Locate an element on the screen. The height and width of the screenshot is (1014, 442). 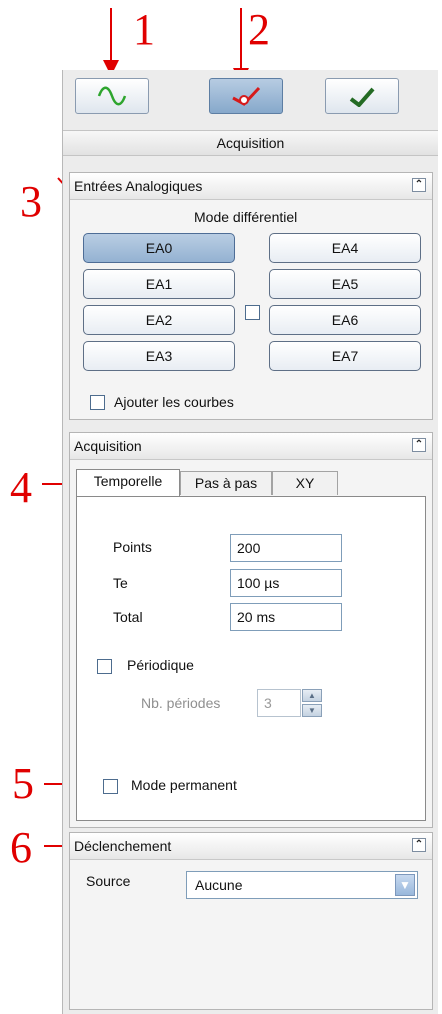
acquisition-settings-button is located at coordinates (246, 96).